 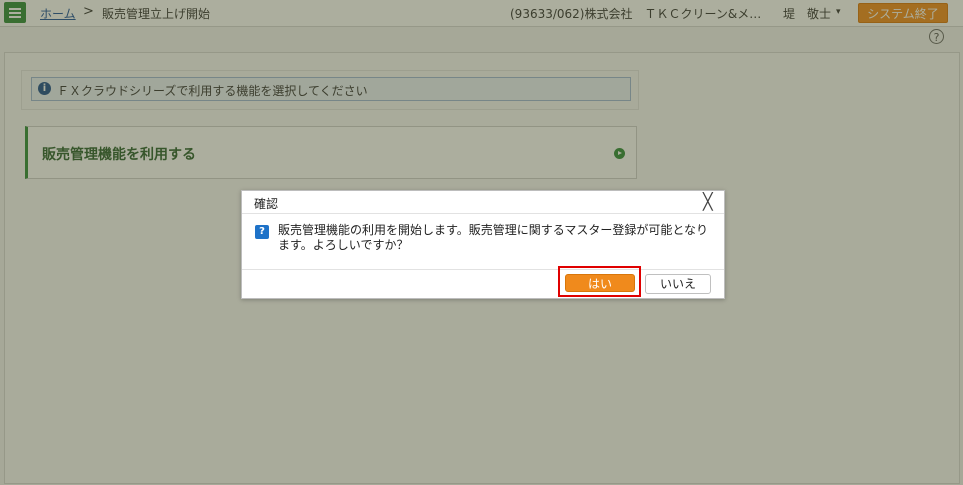 What do you see at coordinates (708, 202) in the screenshot?
I see `close-icon: ╳` at bounding box center [708, 202].